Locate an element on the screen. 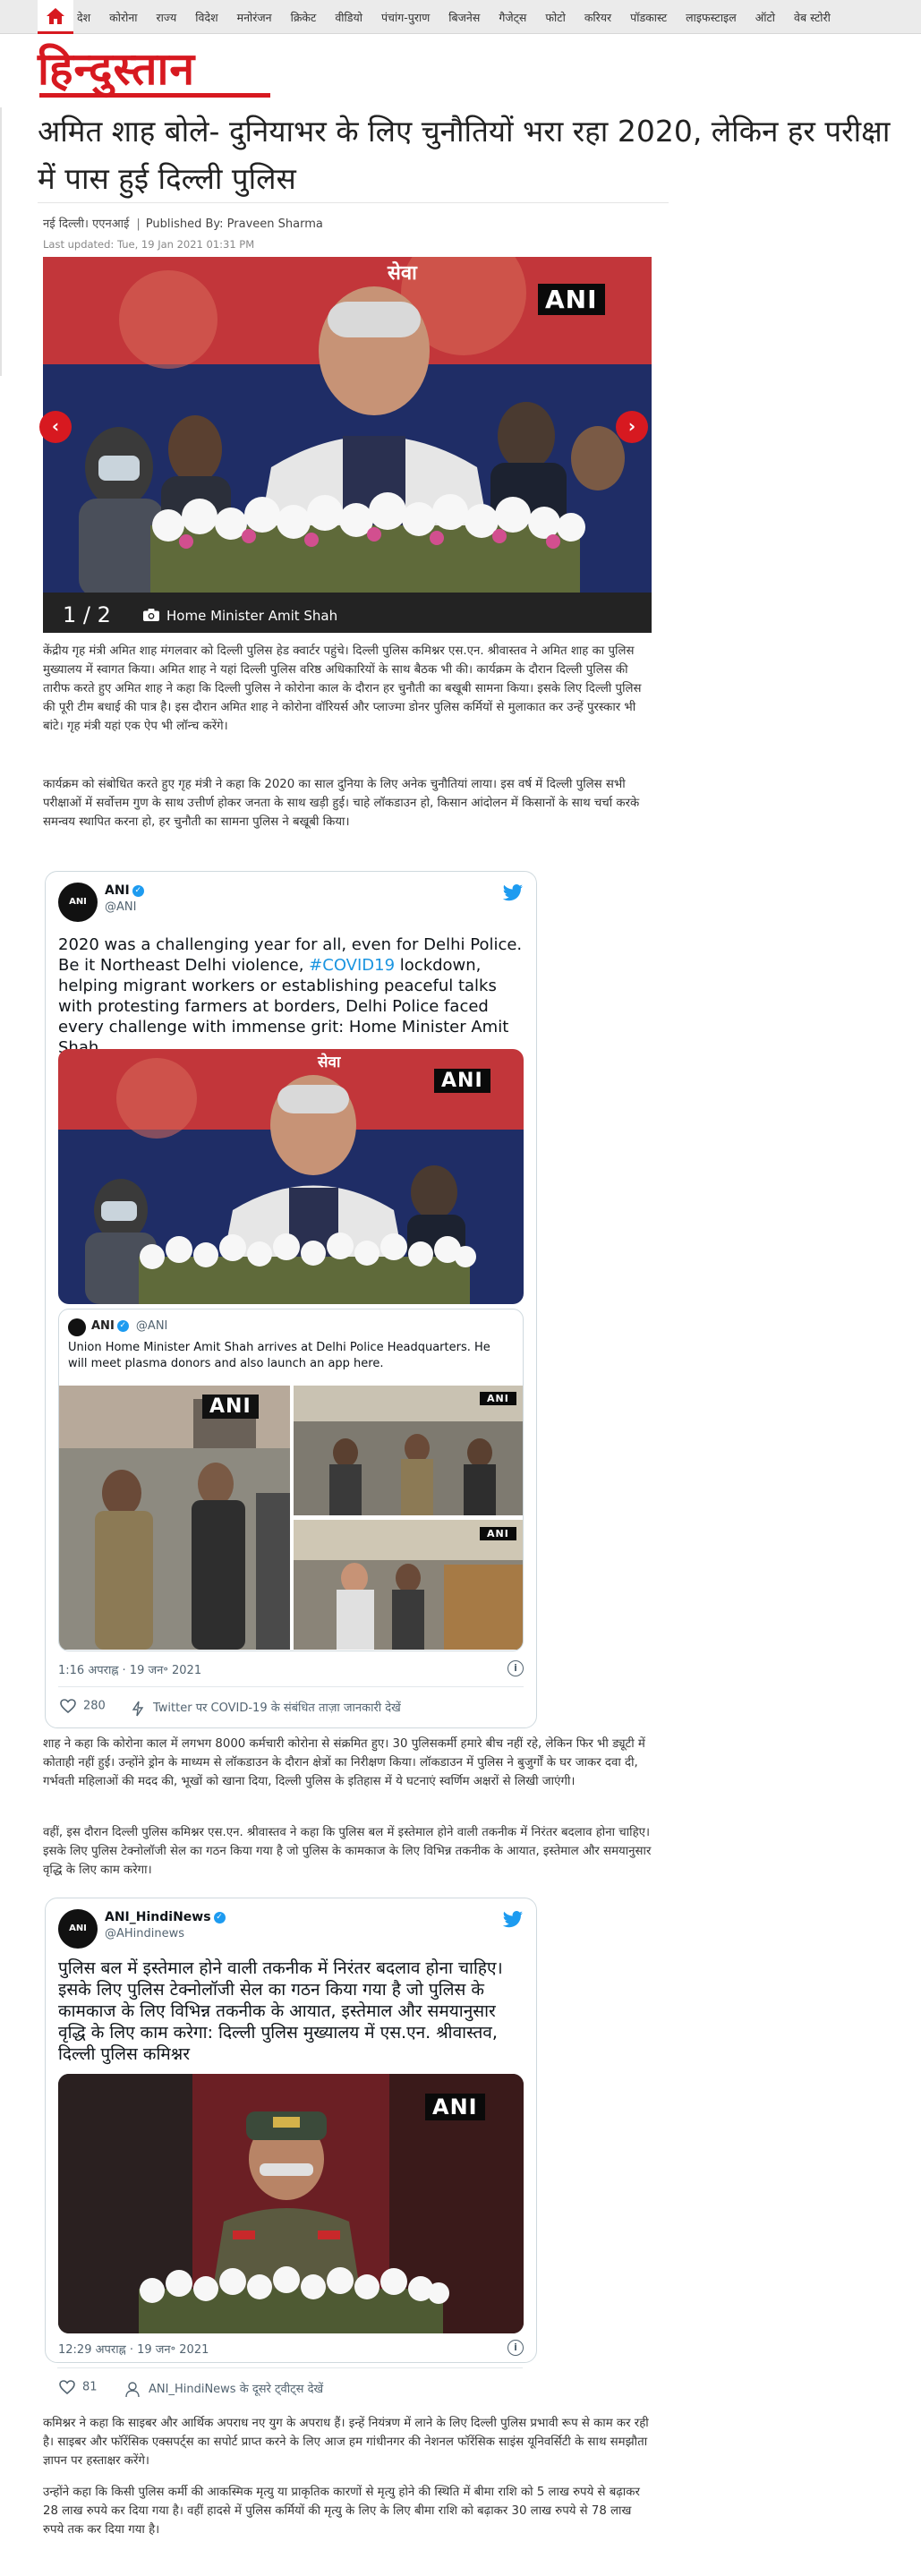  tweet-handle: @AHindinews is located at coordinates (145, 1934).